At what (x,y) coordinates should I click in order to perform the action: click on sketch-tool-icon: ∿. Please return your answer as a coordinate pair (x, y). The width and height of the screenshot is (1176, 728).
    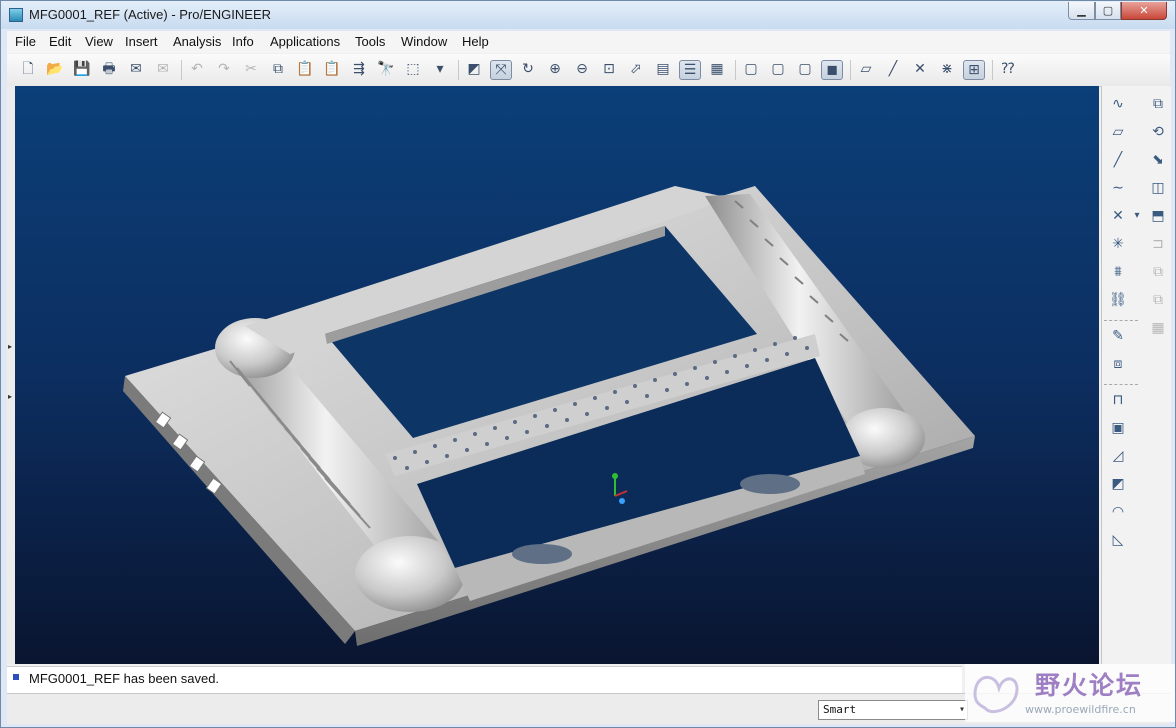
    Looking at the image, I should click on (1118, 104).